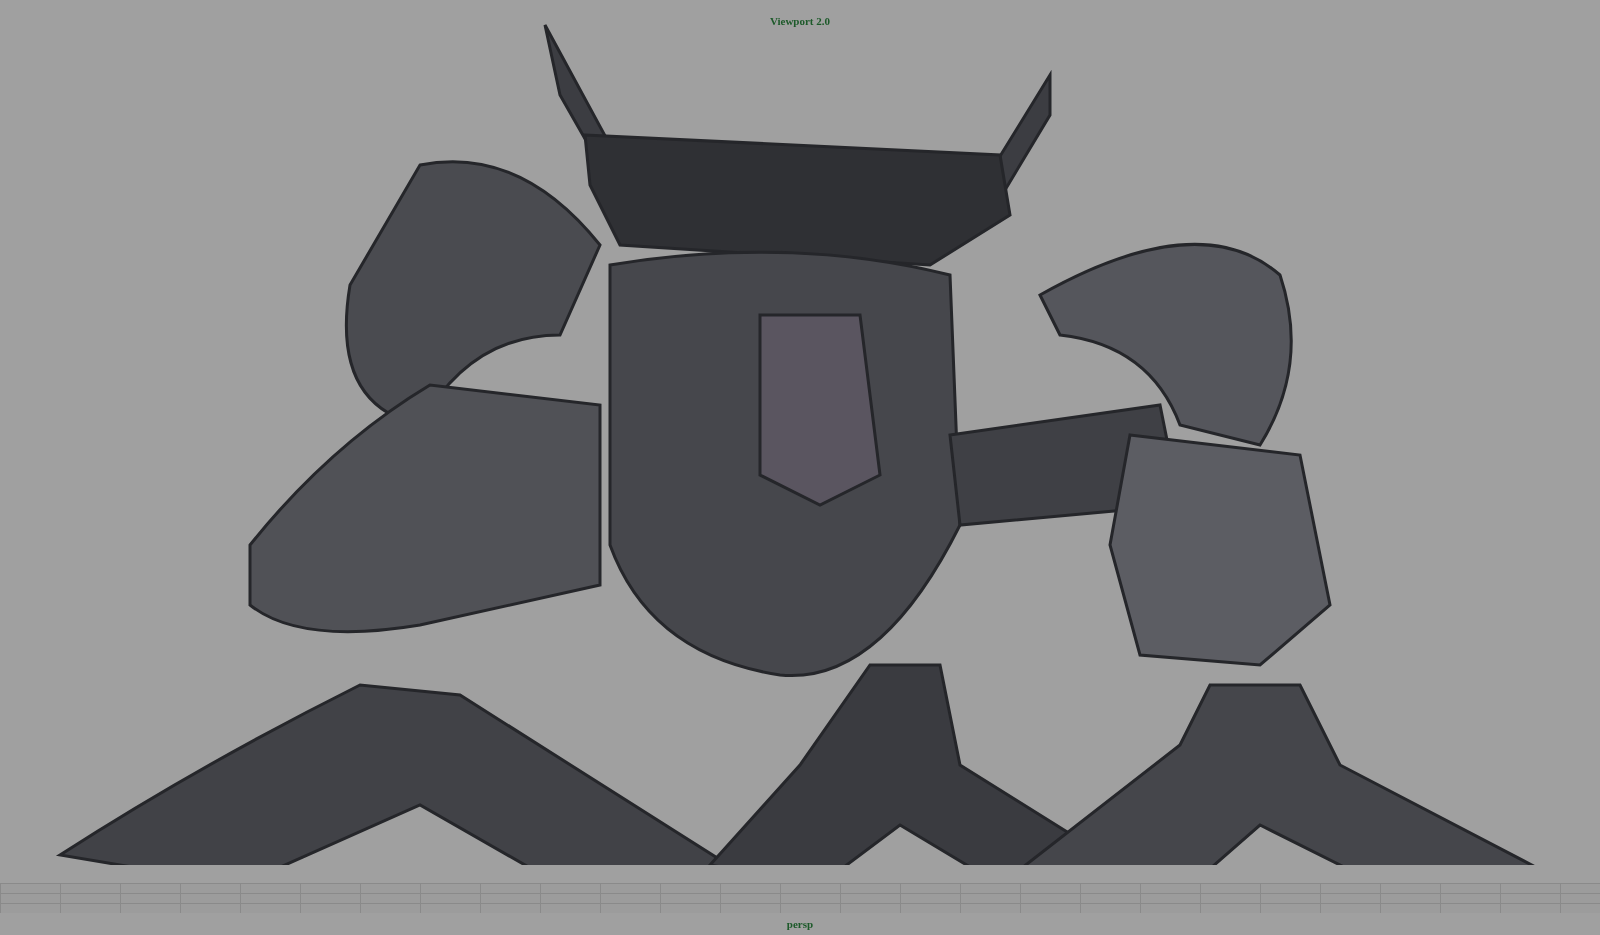 The height and width of the screenshot is (935, 1600). I want to click on camera-label: persp, so click(800, 924).